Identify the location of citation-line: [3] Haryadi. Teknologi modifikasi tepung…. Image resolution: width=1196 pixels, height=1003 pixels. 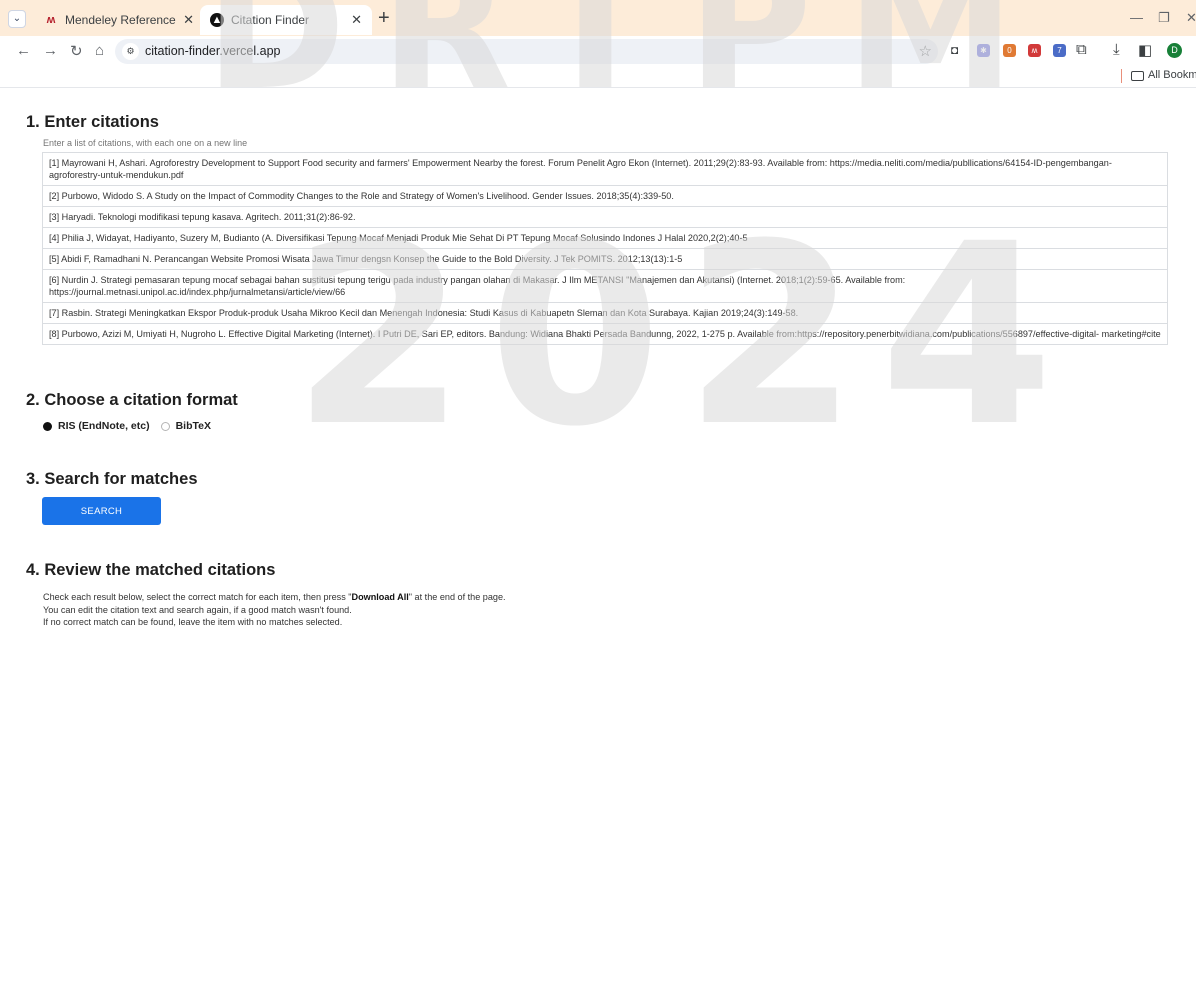
(605, 217).